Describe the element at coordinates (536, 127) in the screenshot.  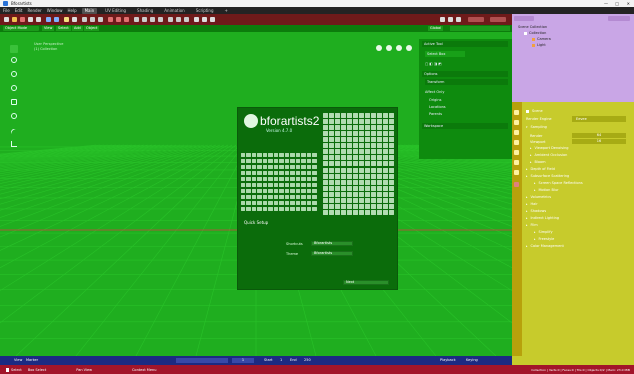
I see `sampling-panel-header: ▾ Sampling` at that location.